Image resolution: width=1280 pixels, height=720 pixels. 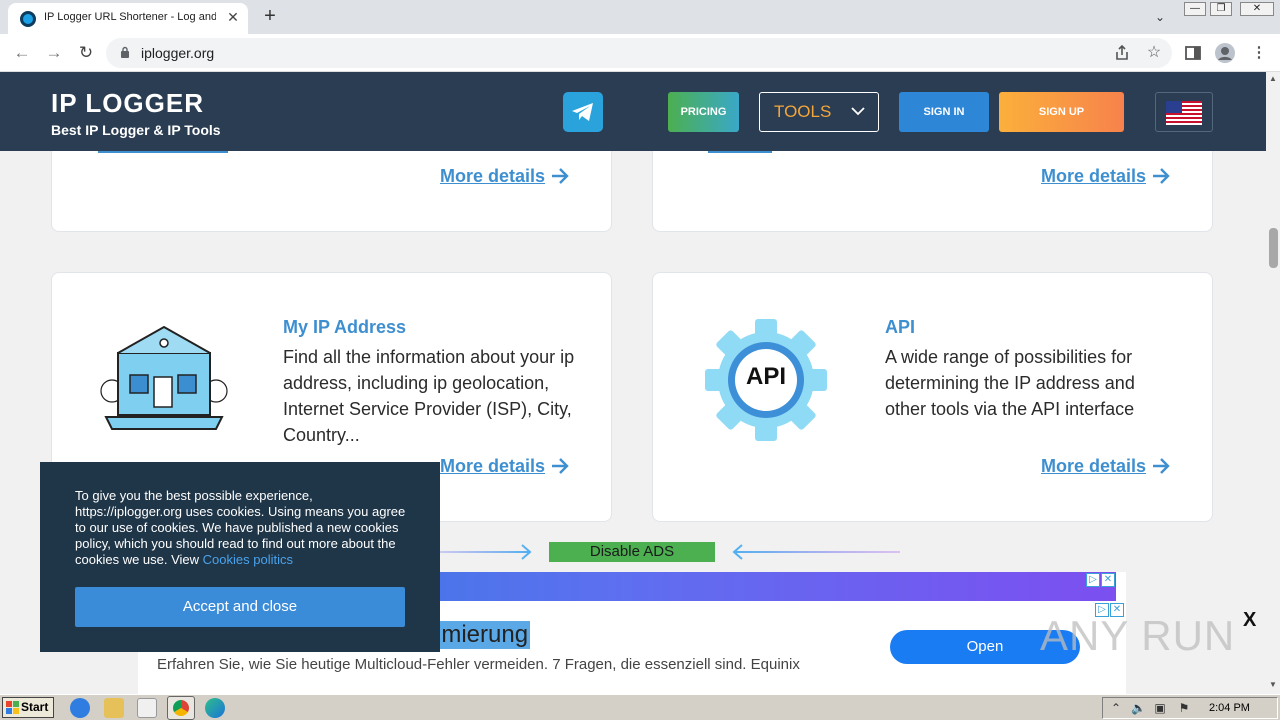 I want to click on scroll-up-icon: ▲, so click(x=1273, y=78).